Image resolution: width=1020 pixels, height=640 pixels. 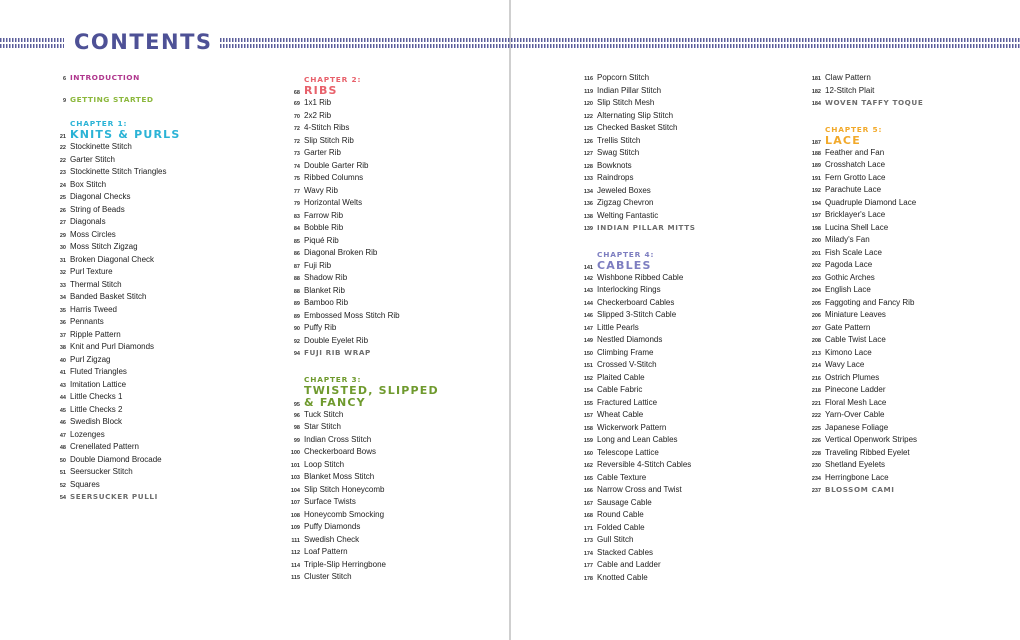 I want to click on toc-entry: 85 Piqué Rib, so click(x=392, y=241).